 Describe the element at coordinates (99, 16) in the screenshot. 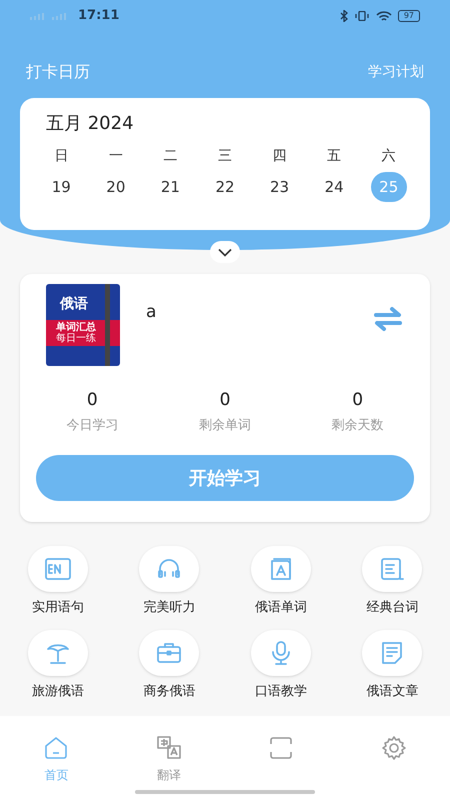

I see `status-time: 17:11` at that location.